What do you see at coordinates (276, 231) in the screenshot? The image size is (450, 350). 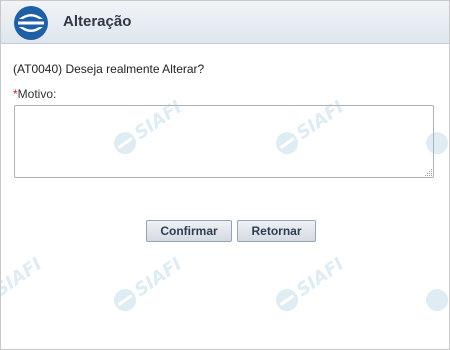 I see `return-button: Retornar` at bounding box center [276, 231].